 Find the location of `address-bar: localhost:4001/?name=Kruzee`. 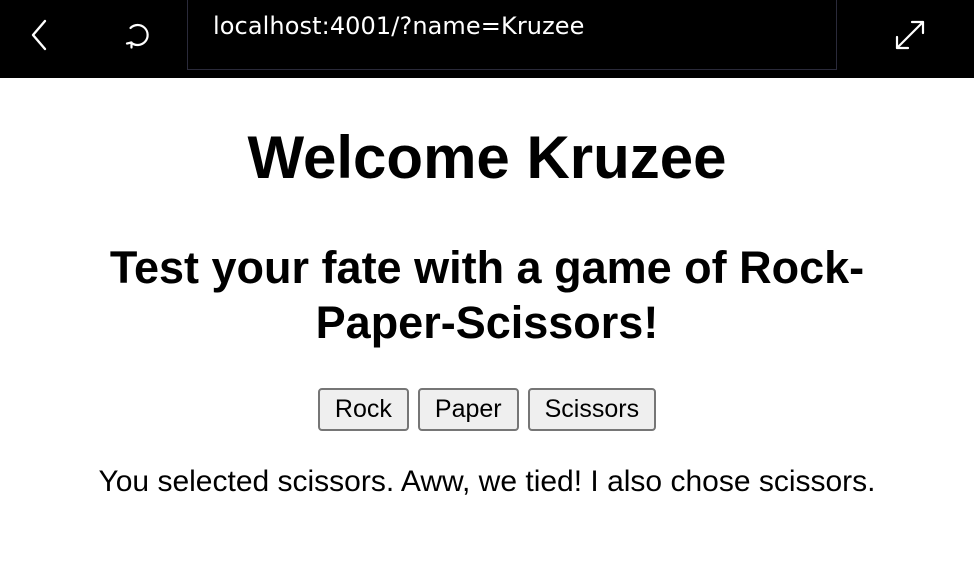

address-bar: localhost:4001/?name=Kruzee is located at coordinates (512, 35).